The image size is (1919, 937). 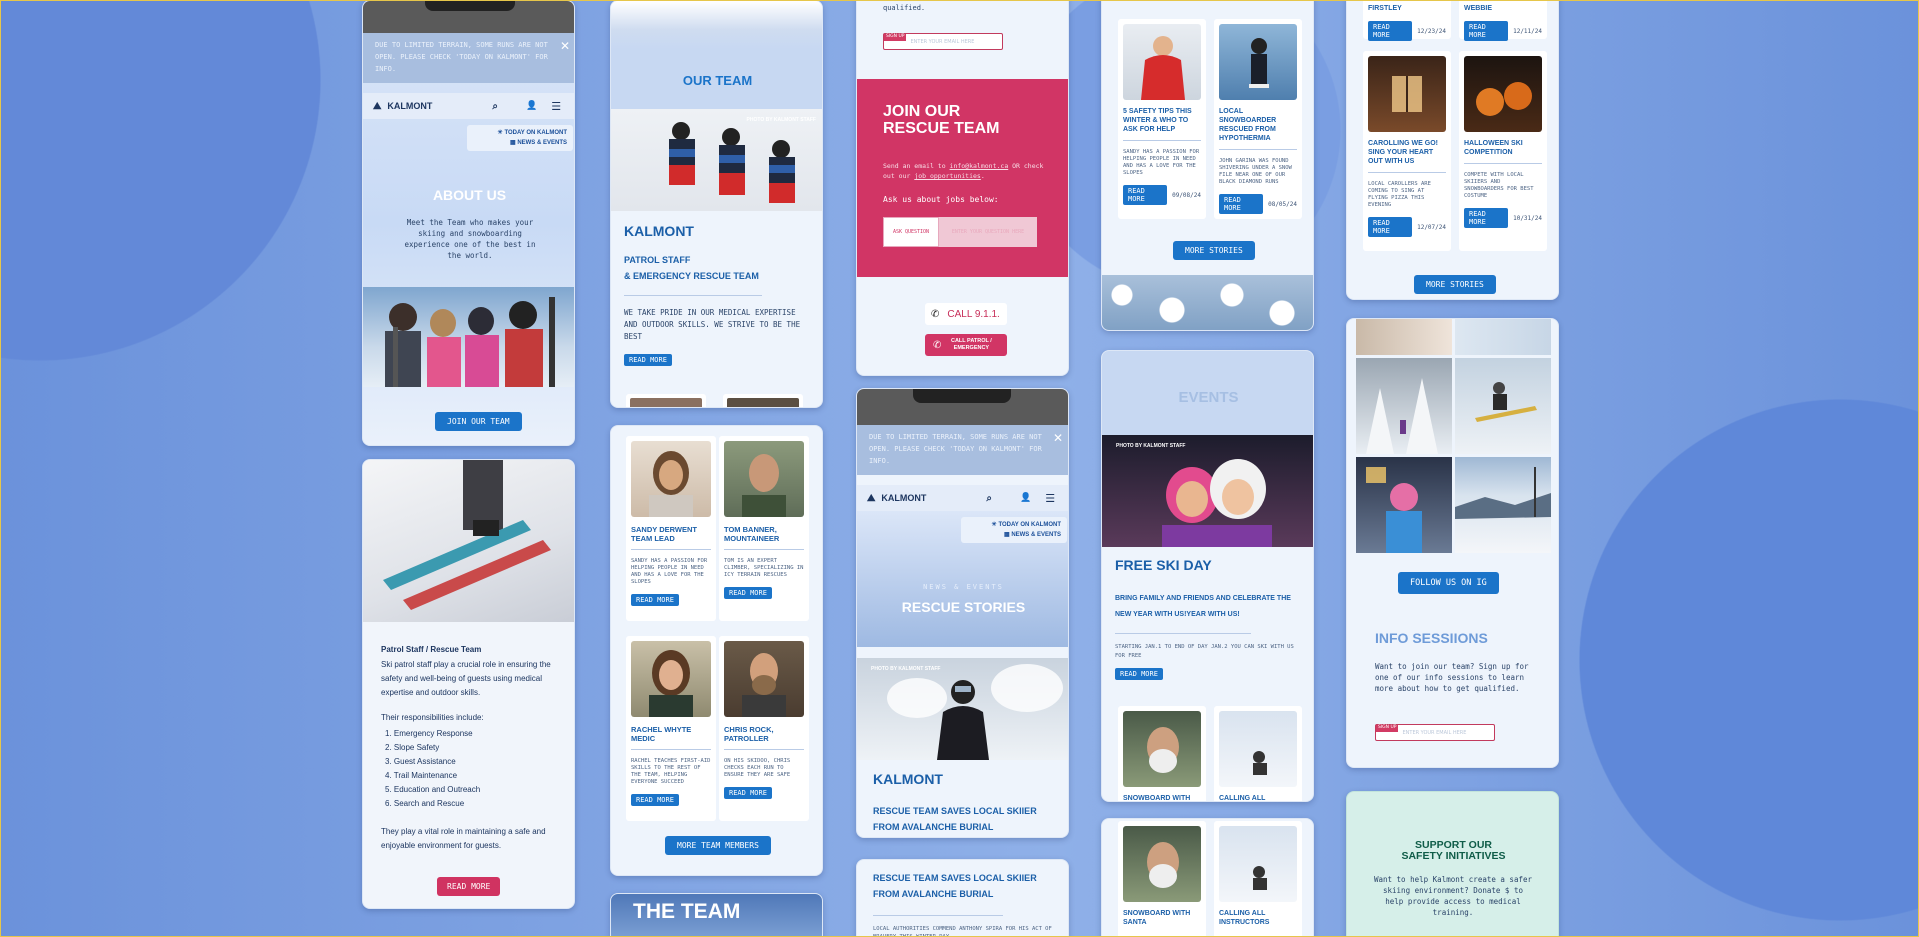 What do you see at coordinates (718, 845) in the screenshot?
I see `more-team-members-button: MORE TEAM MEMBERS` at bounding box center [718, 845].